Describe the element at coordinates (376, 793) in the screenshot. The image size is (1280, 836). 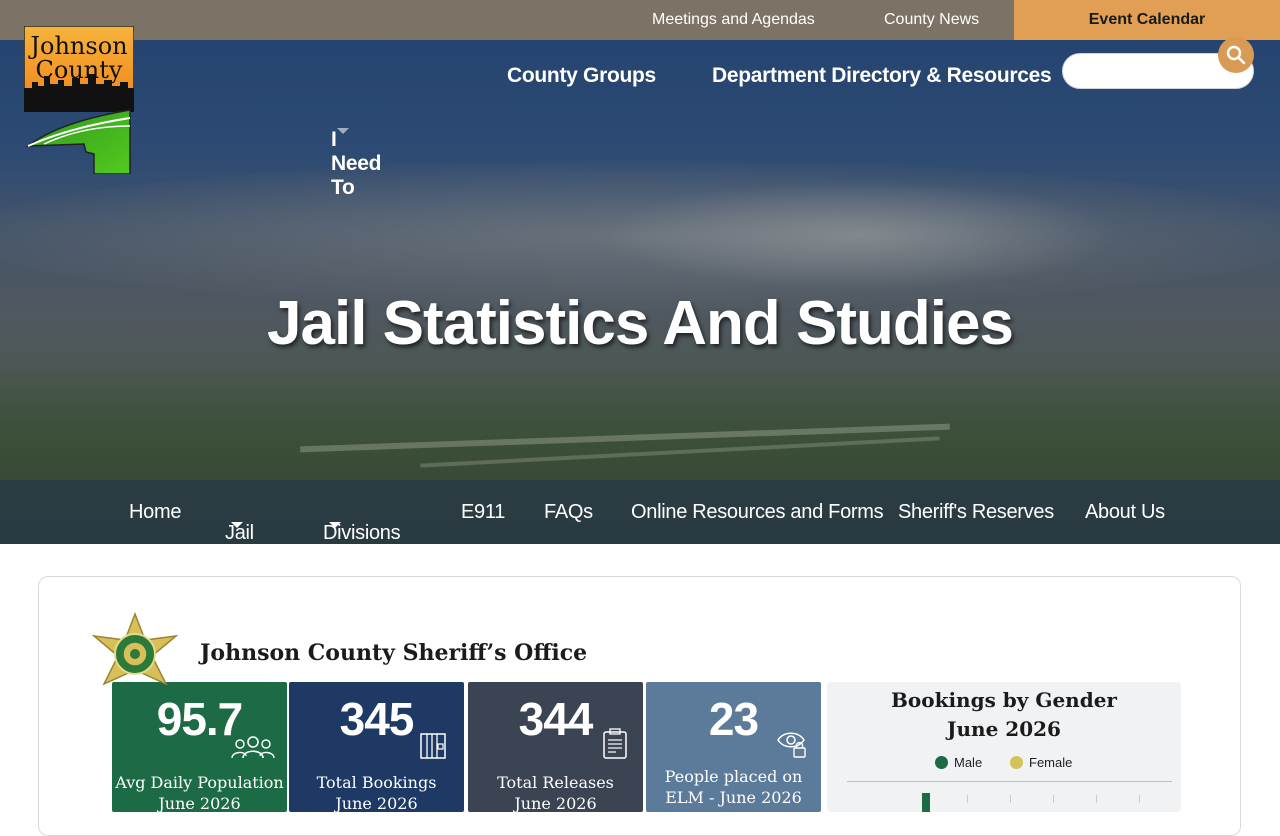
I see `stat-label: Total Bookings June 2026` at that location.